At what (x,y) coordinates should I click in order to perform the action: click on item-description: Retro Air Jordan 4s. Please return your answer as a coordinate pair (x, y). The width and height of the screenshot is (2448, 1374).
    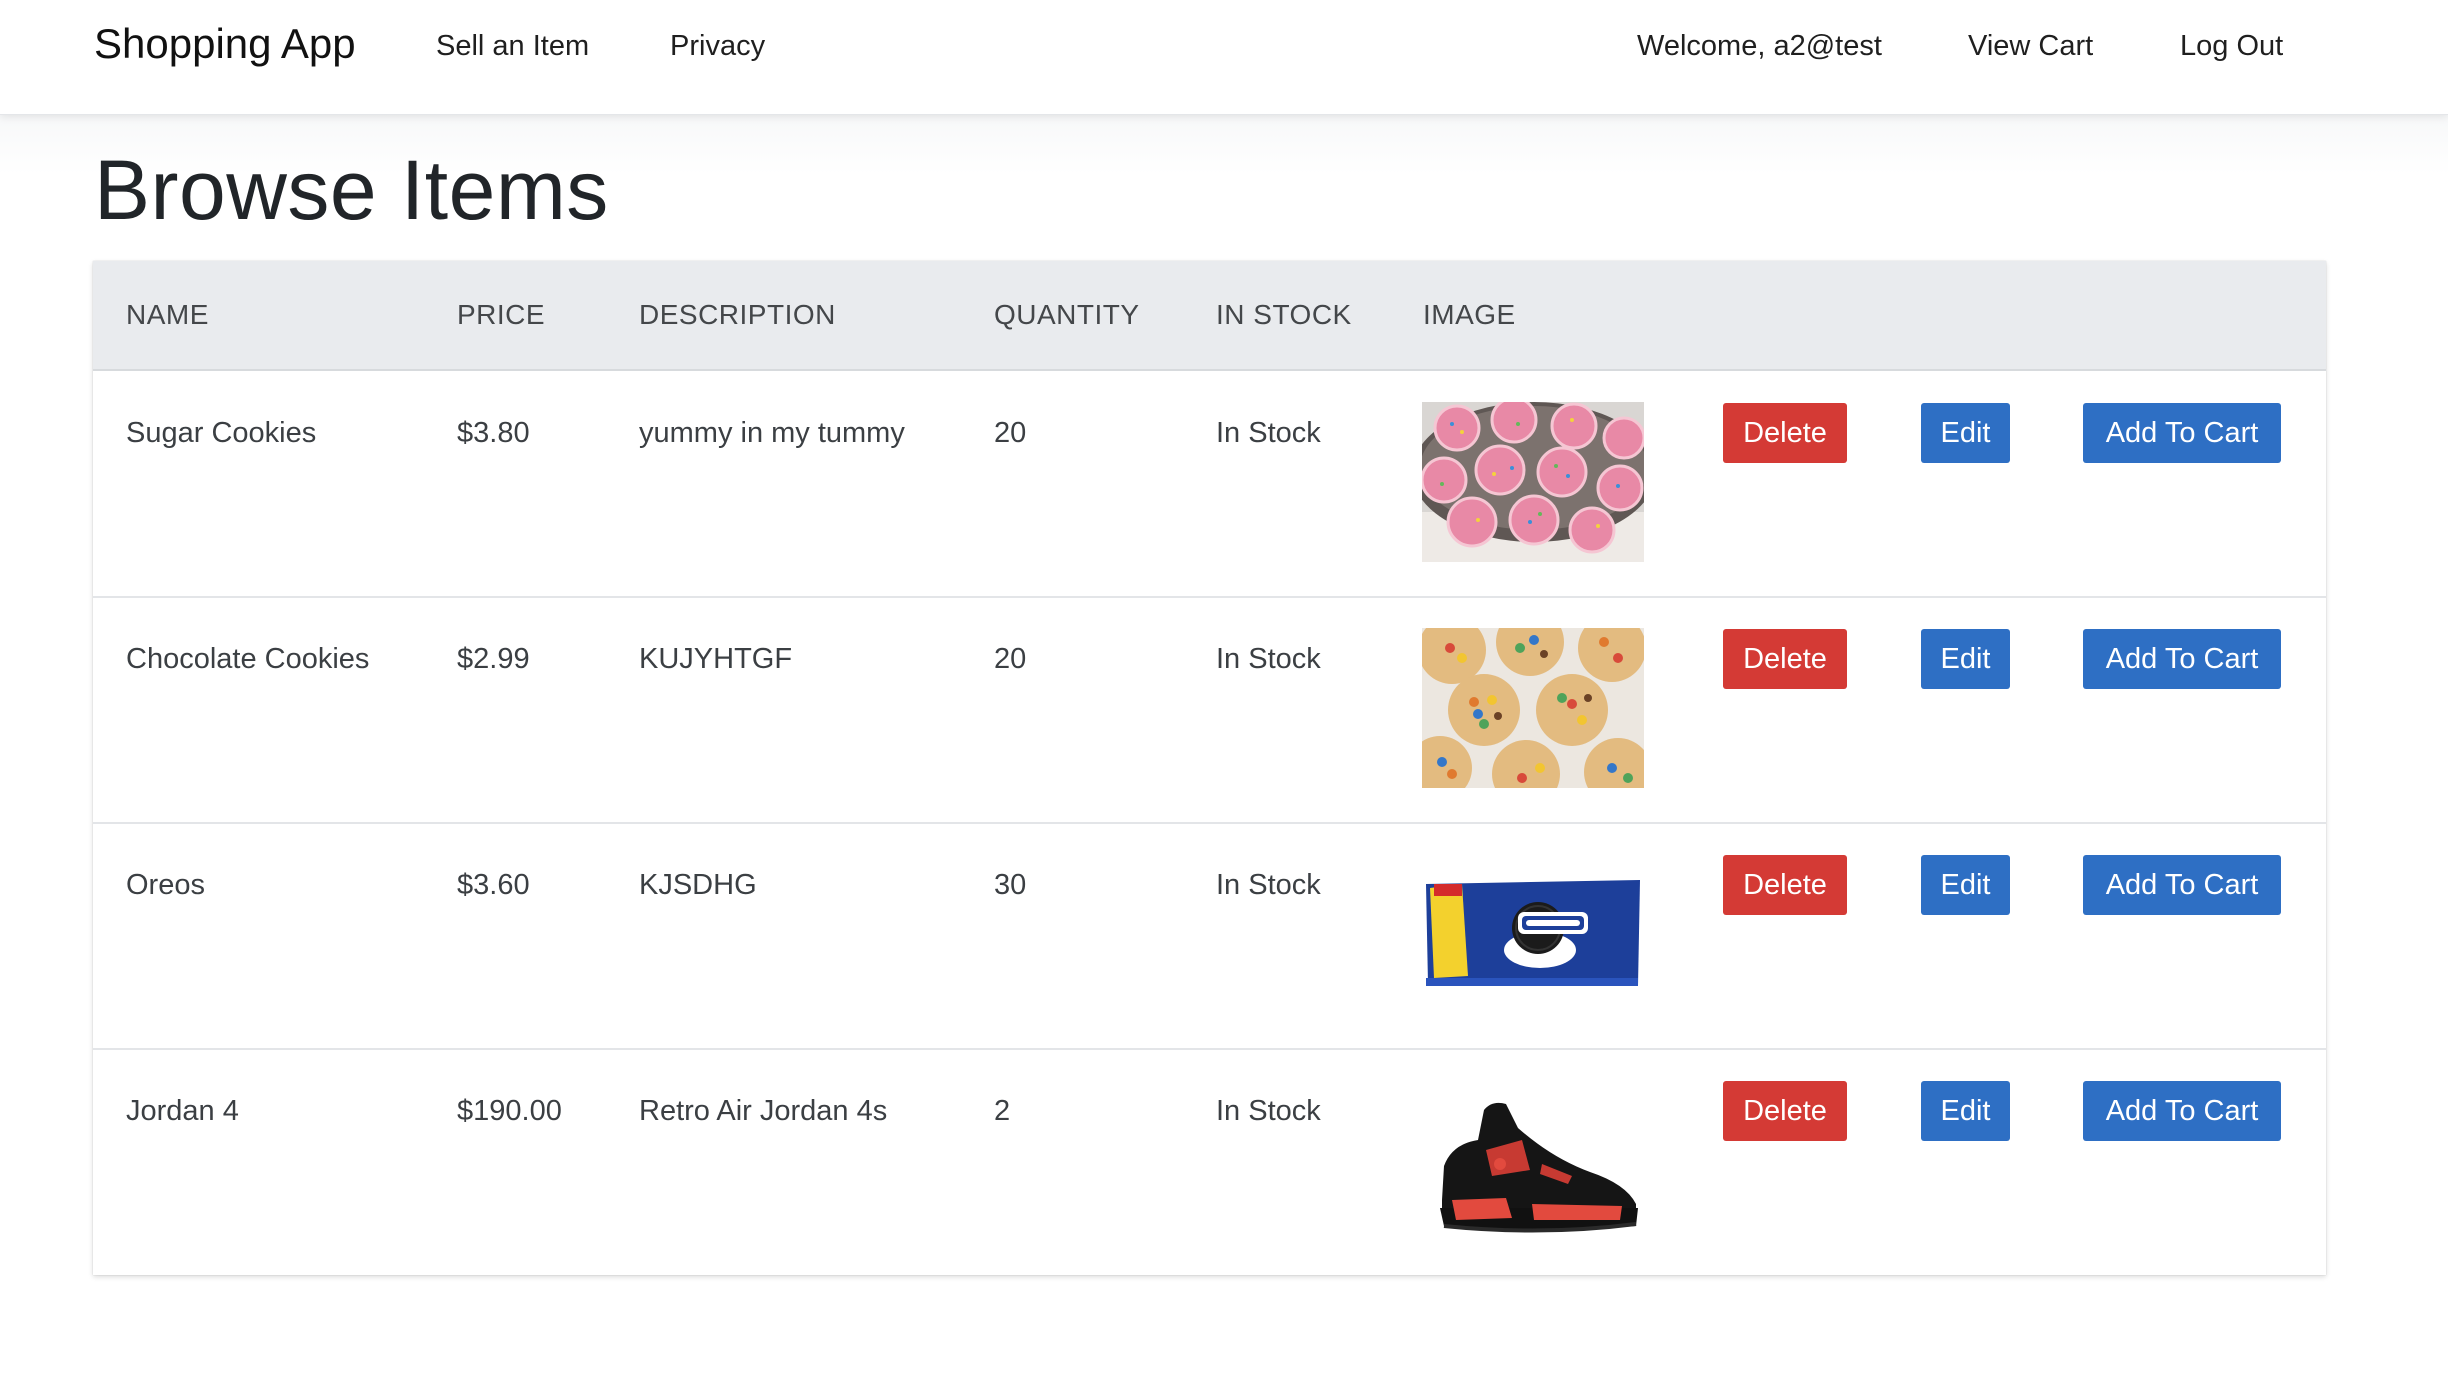
    Looking at the image, I should click on (763, 1111).